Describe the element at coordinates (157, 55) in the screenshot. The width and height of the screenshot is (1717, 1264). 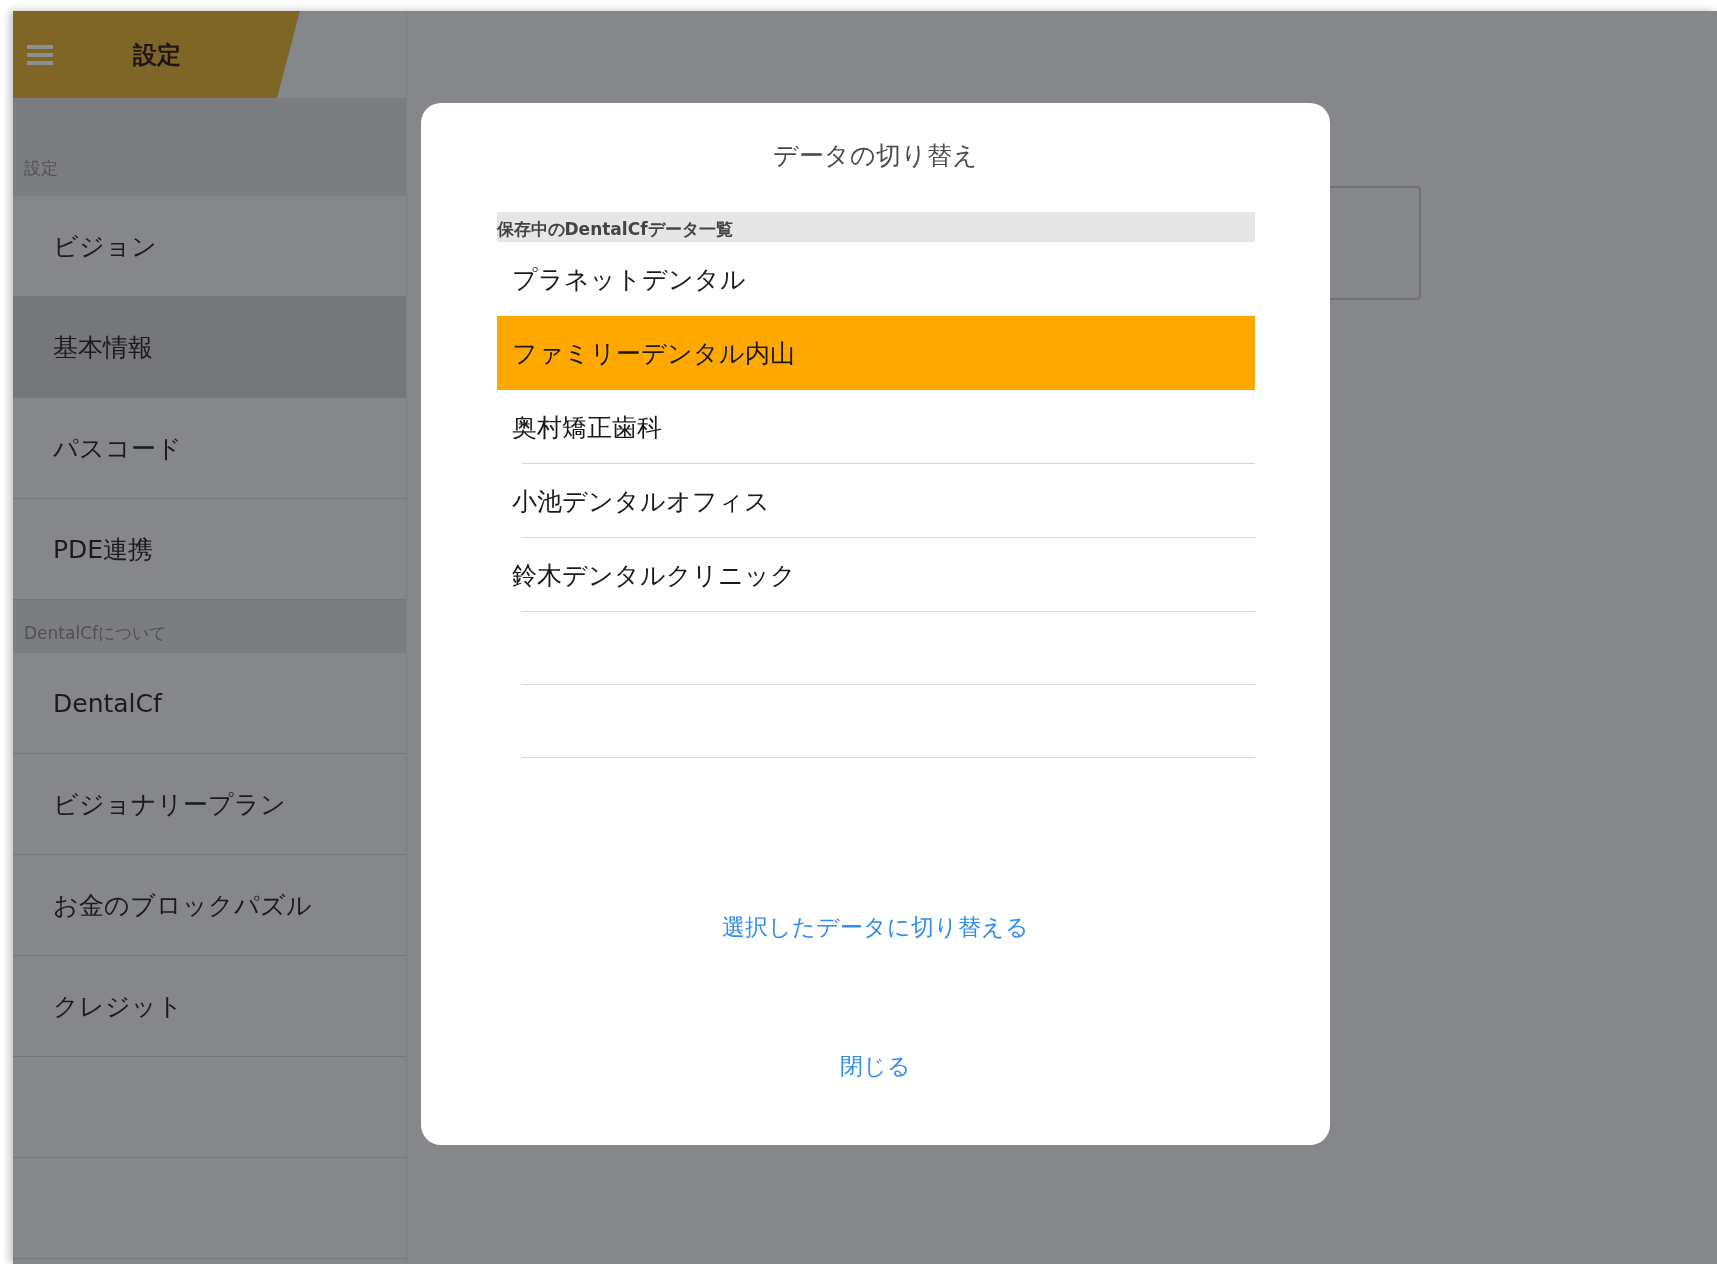
I see `header-title: 設定` at that location.